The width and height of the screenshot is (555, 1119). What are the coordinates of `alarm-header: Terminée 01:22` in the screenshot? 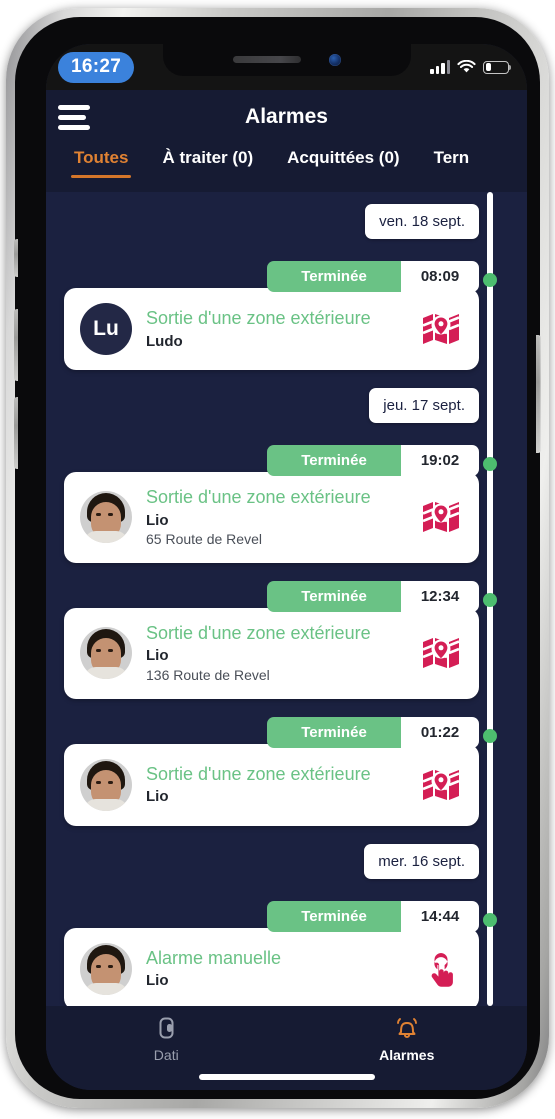 It's located at (275, 732).